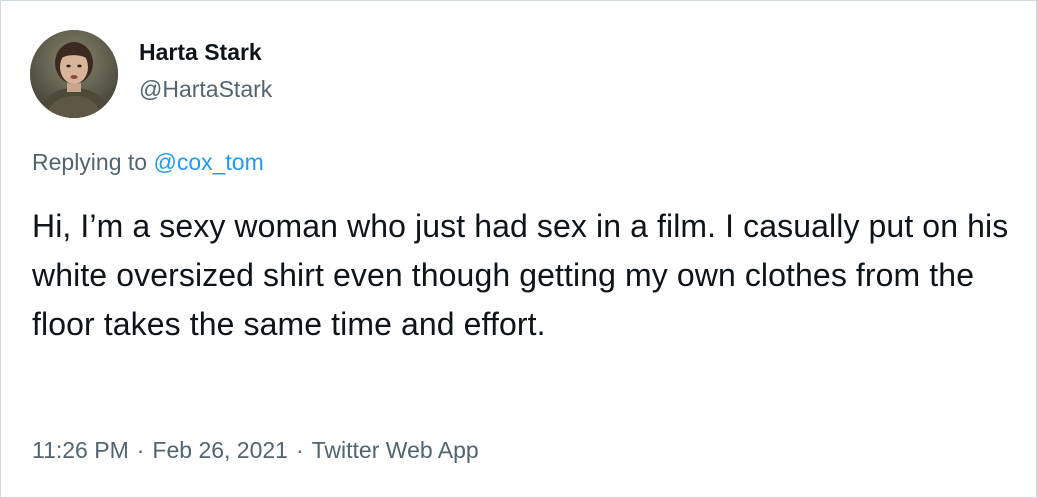 Image resolution: width=1037 pixels, height=498 pixels. What do you see at coordinates (205, 89) in the screenshot?
I see `user-handle: @HartaStark` at bounding box center [205, 89].